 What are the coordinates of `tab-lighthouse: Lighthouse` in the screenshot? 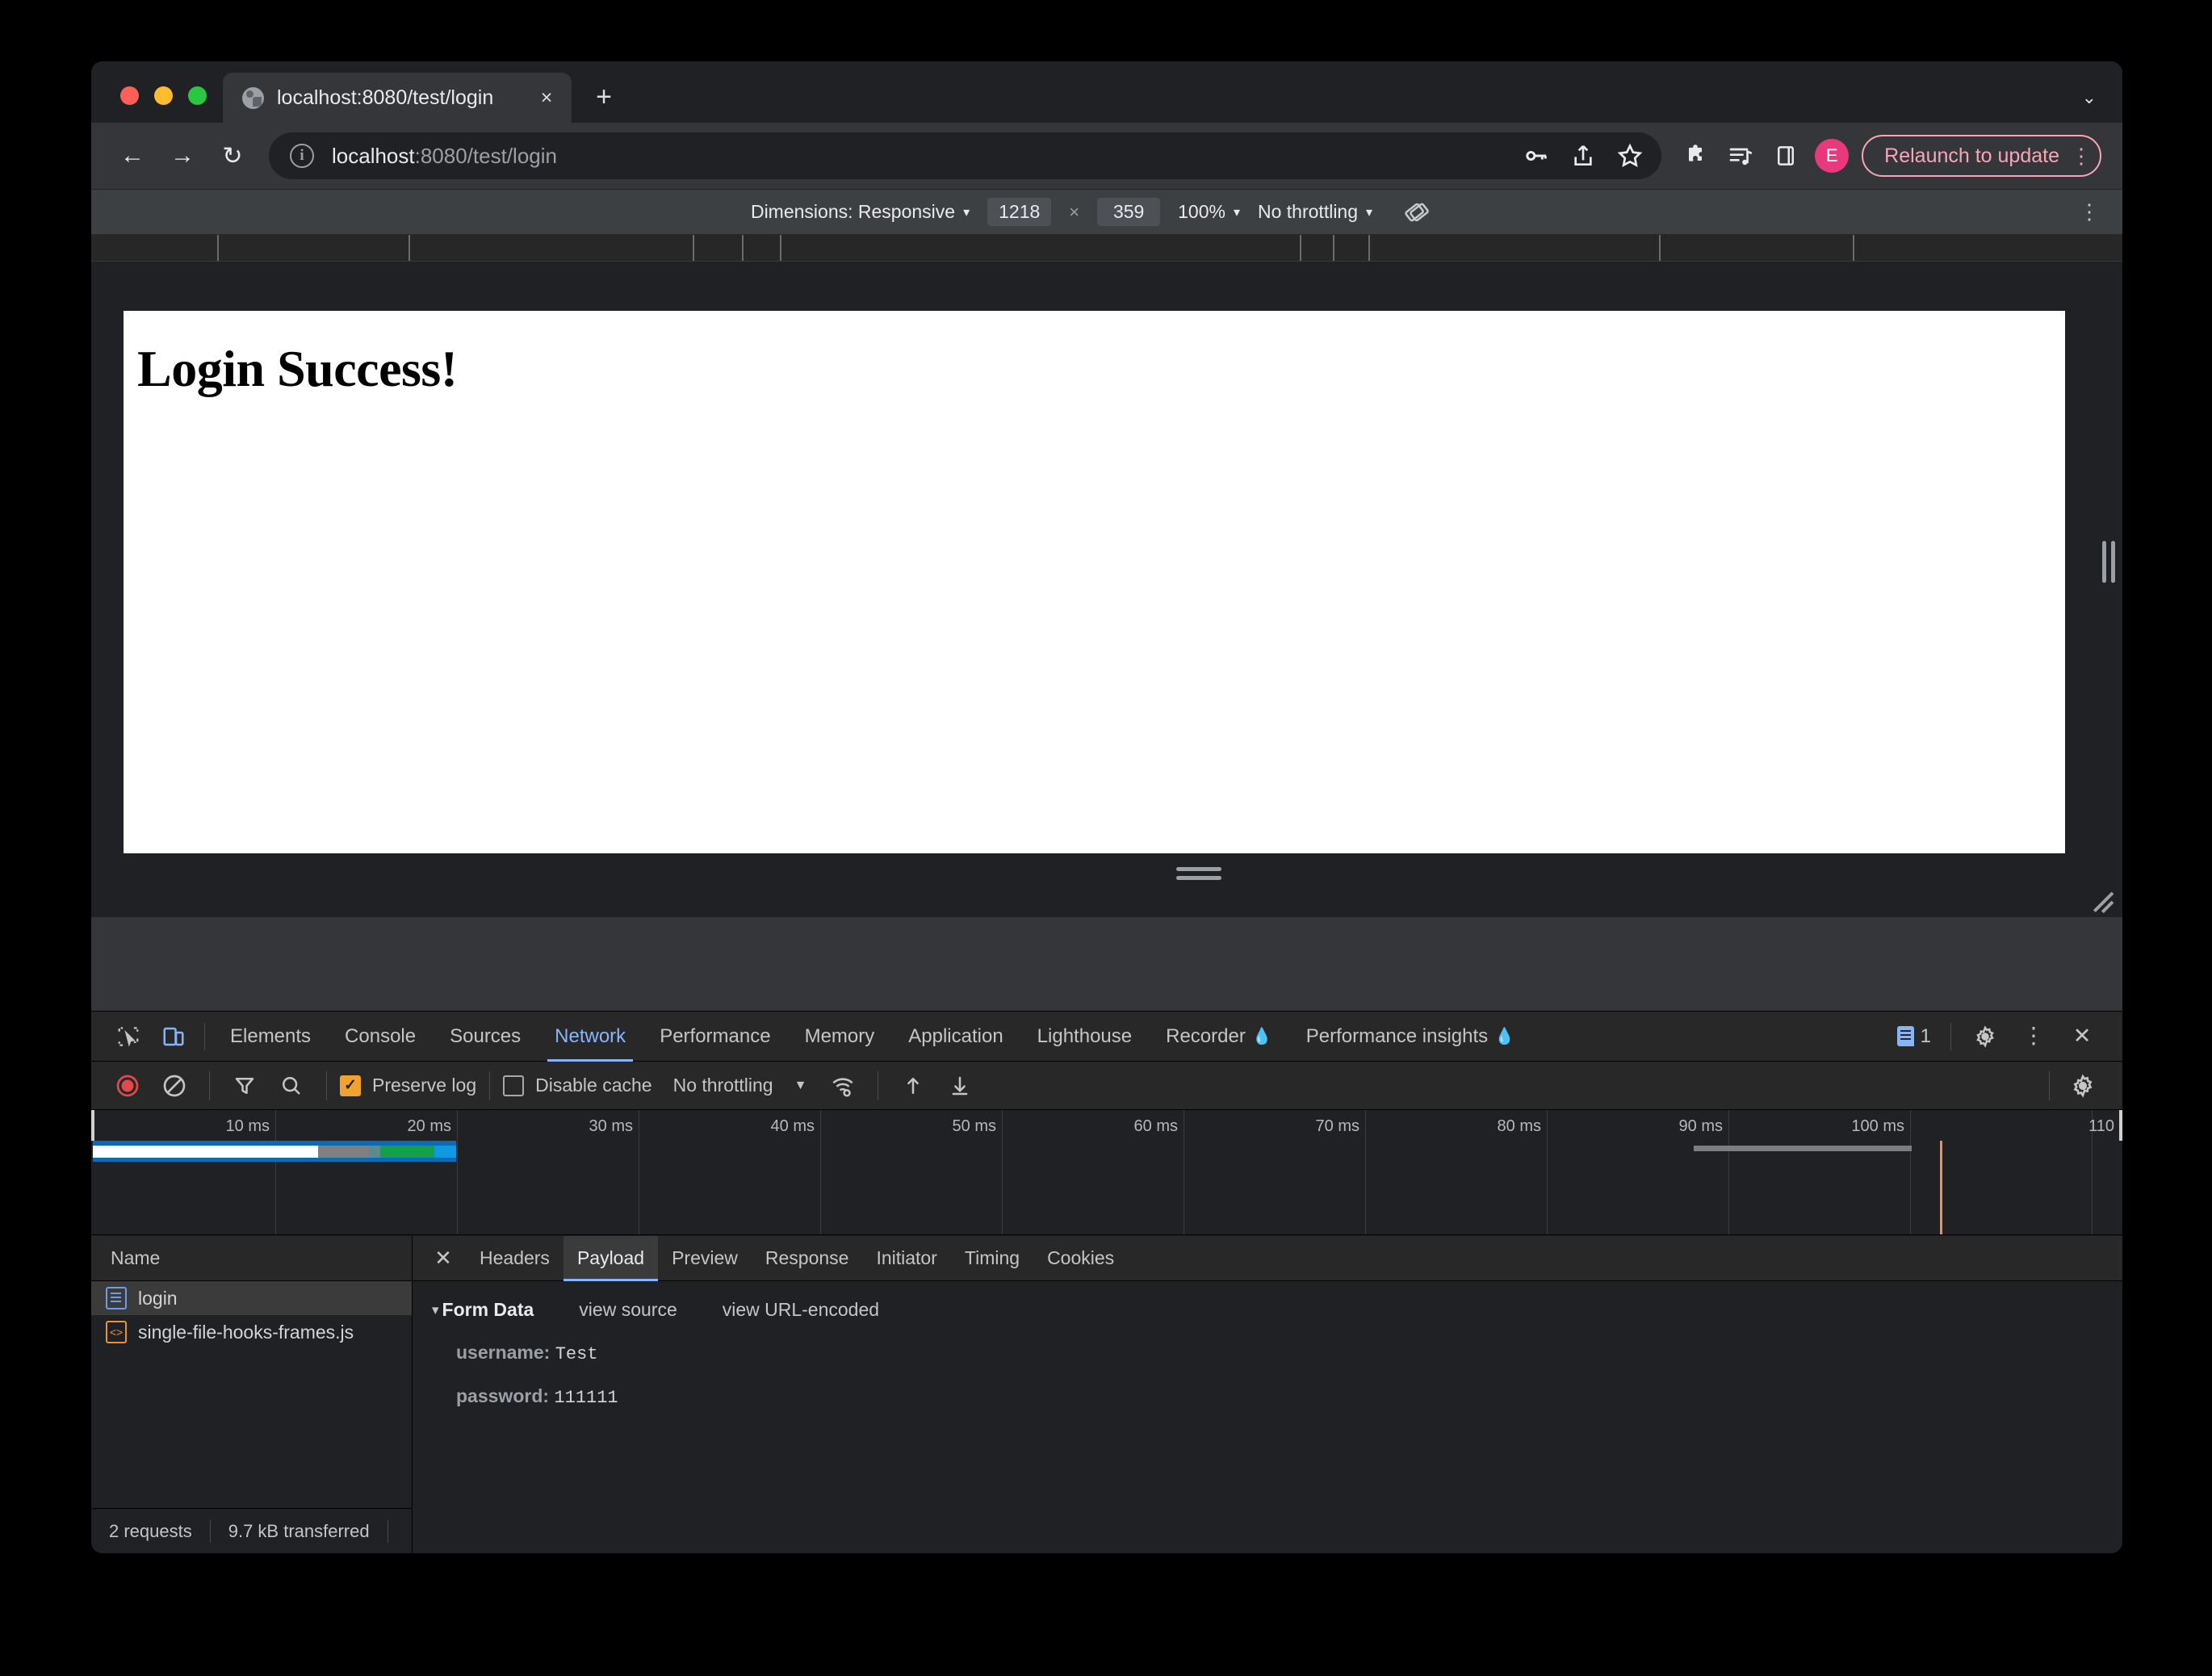 It's located at (1084, 1037).